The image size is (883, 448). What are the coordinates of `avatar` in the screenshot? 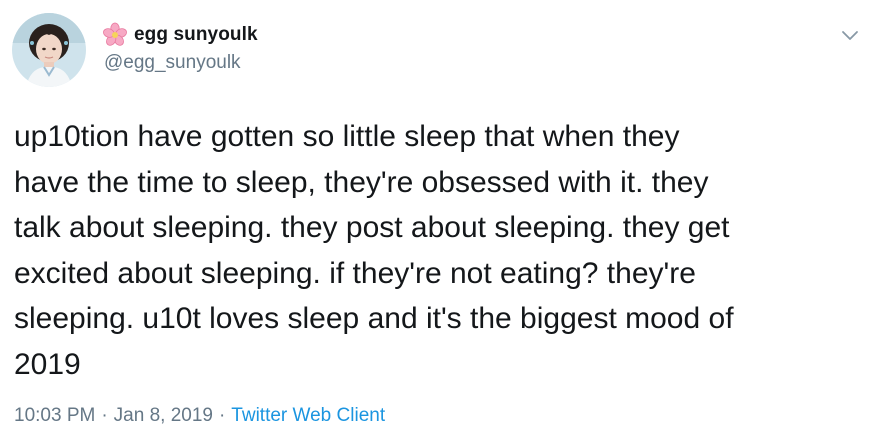 It's located at (49, 50).